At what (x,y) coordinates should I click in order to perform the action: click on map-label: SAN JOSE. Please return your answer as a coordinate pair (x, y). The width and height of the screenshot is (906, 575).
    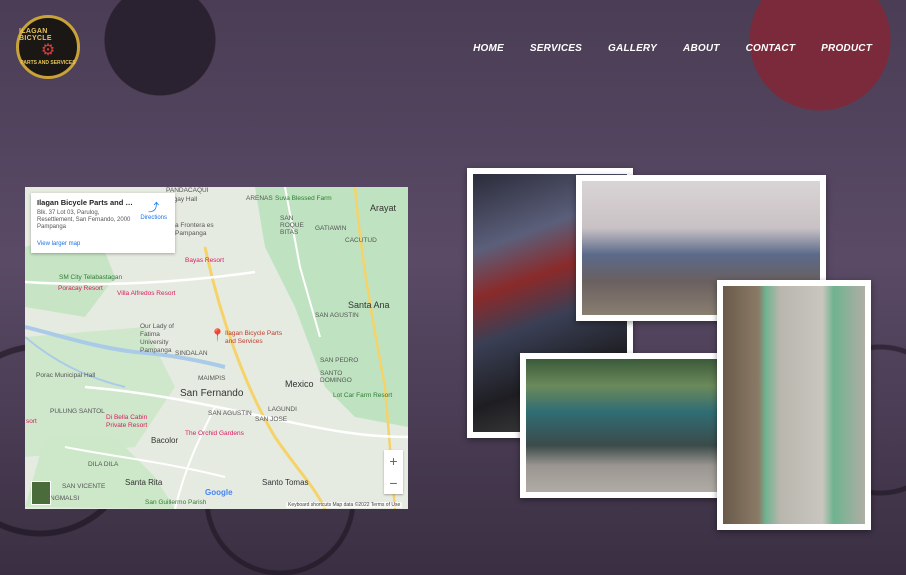
    Looking at the image, I should click on (271, 419).